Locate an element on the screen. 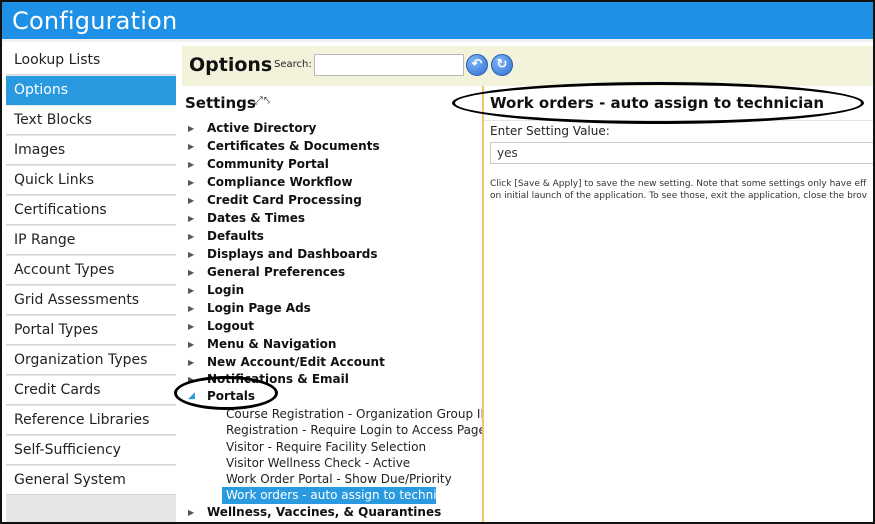 The height and width of the screenshot is (524, 875). back-arrow-icon: ↶ is located at coordinates (477, 65).